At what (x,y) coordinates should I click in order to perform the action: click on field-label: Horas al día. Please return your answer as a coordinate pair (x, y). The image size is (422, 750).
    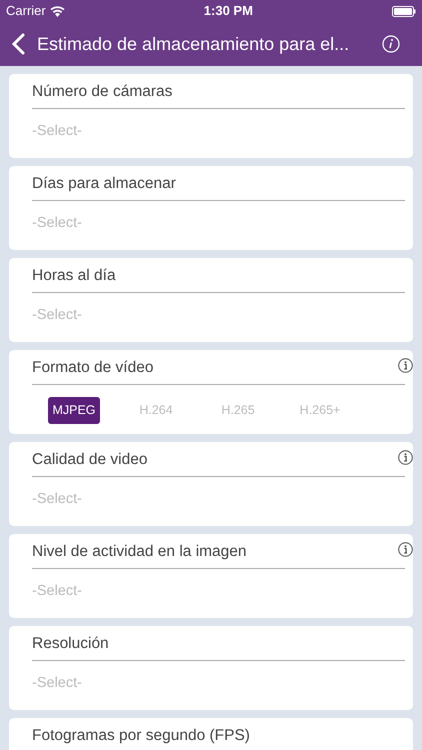
    Looking at the image, I should click on (218, 276).